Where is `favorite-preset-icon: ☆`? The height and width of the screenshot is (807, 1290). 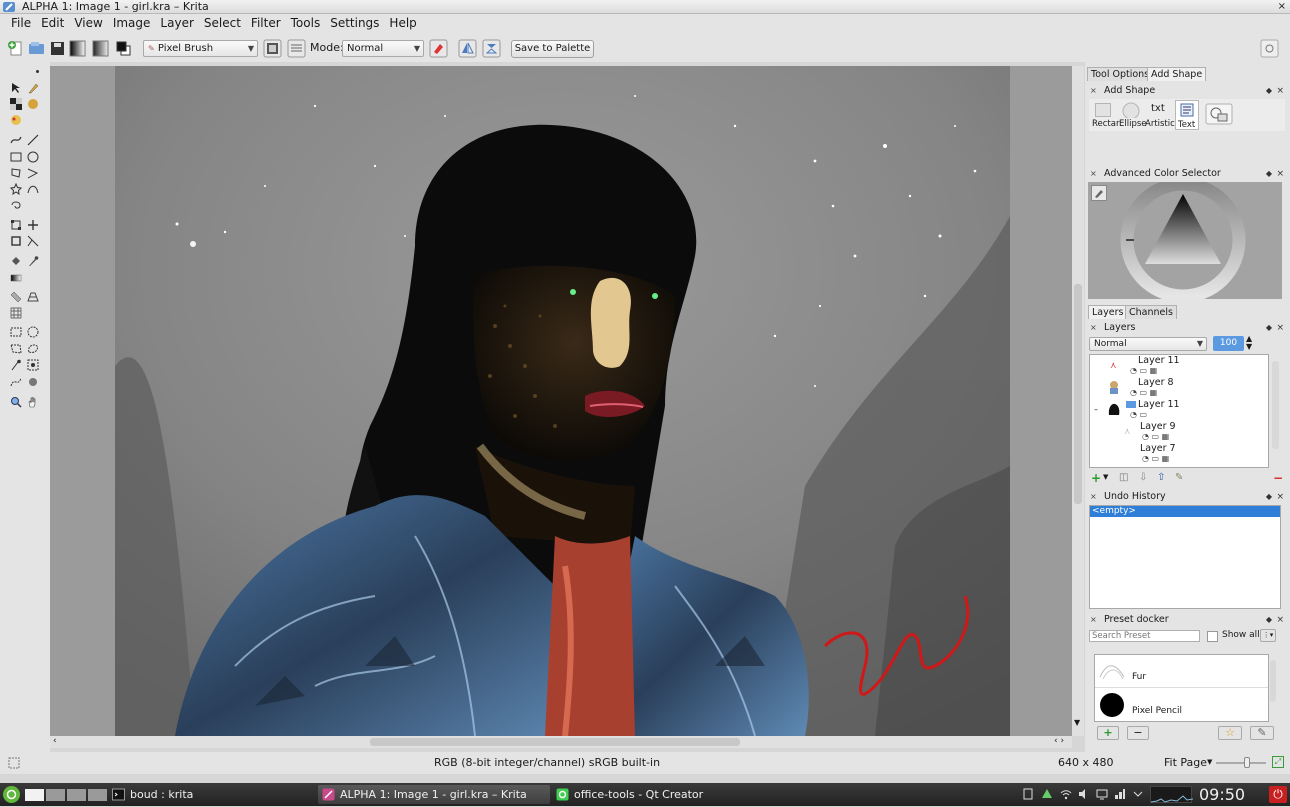 favorite-preset-icon: ☆ is located at coordinates (1230, 733).